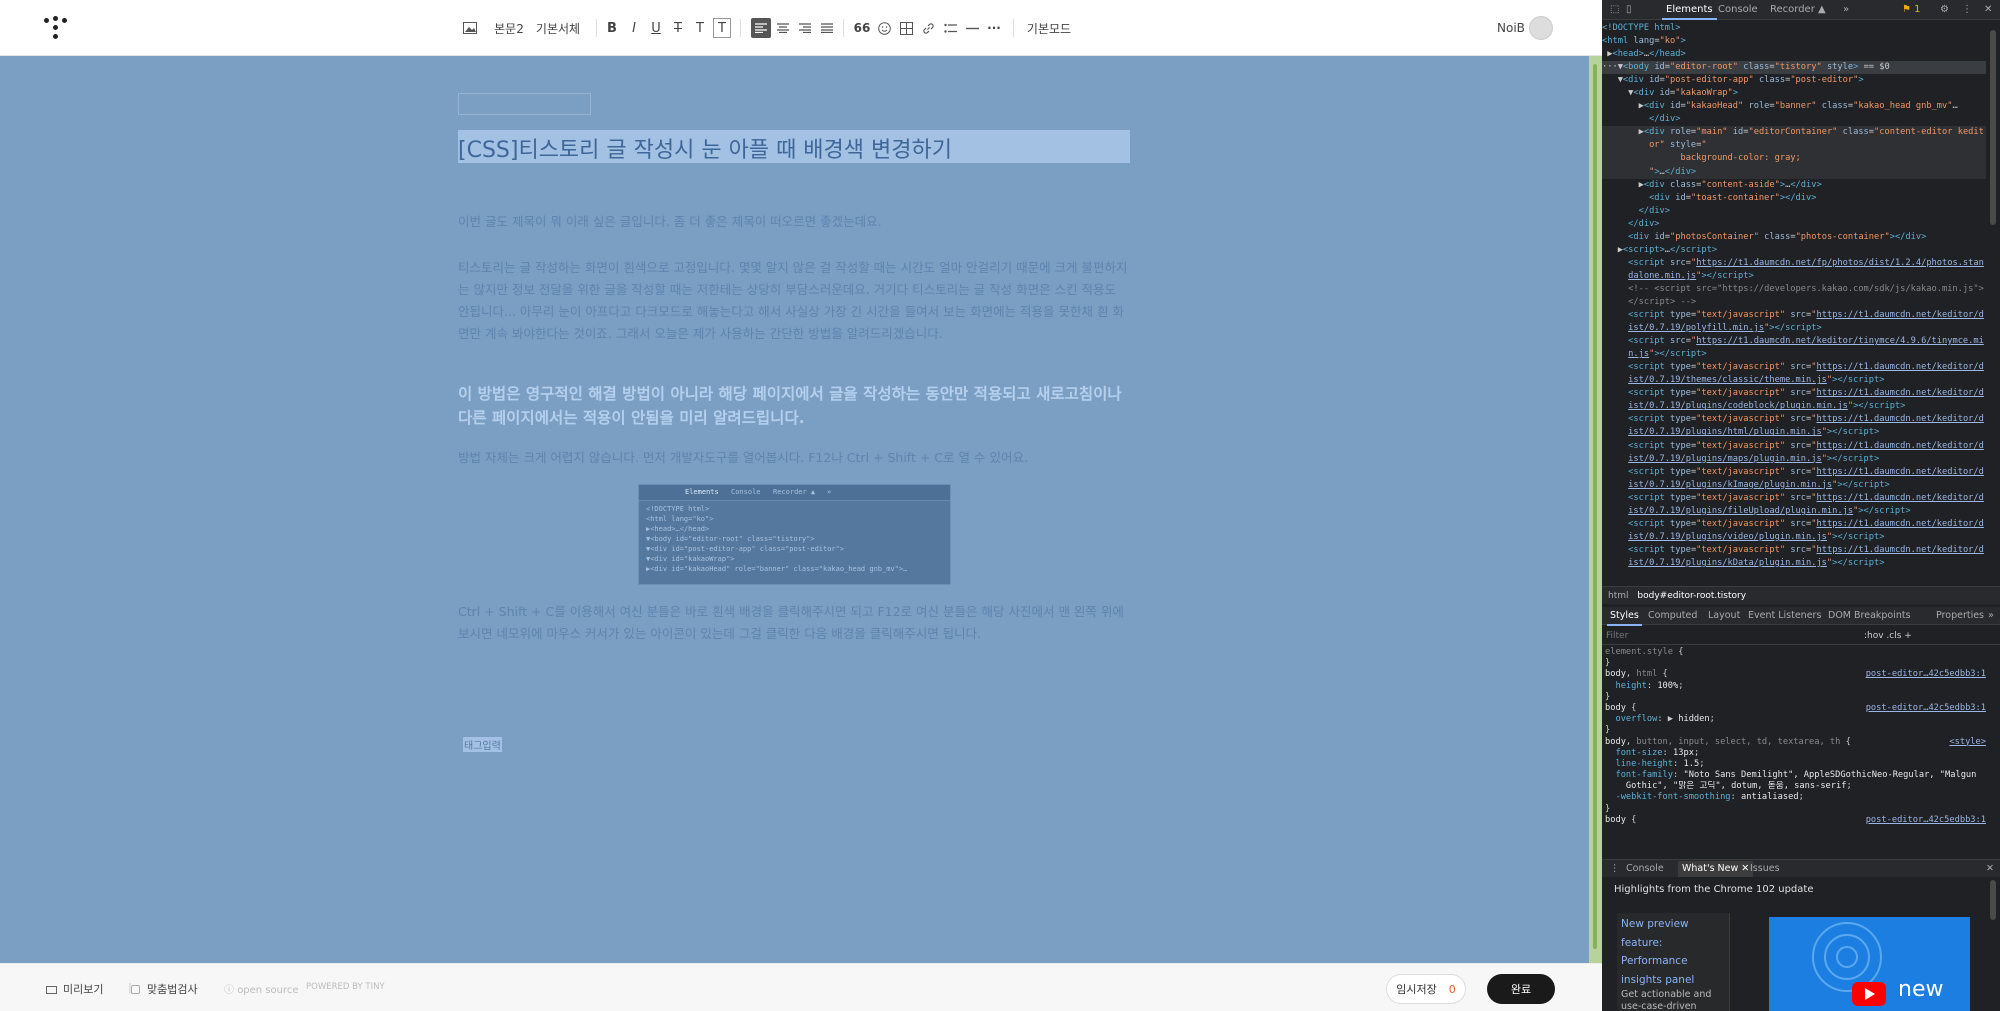 The height and width of the screenshot is (1011, 2000). What do you see at coordinates (1672, 615) in the screenshot?
I see `tab-computed: Computed` at bounding box center [1672, 615].